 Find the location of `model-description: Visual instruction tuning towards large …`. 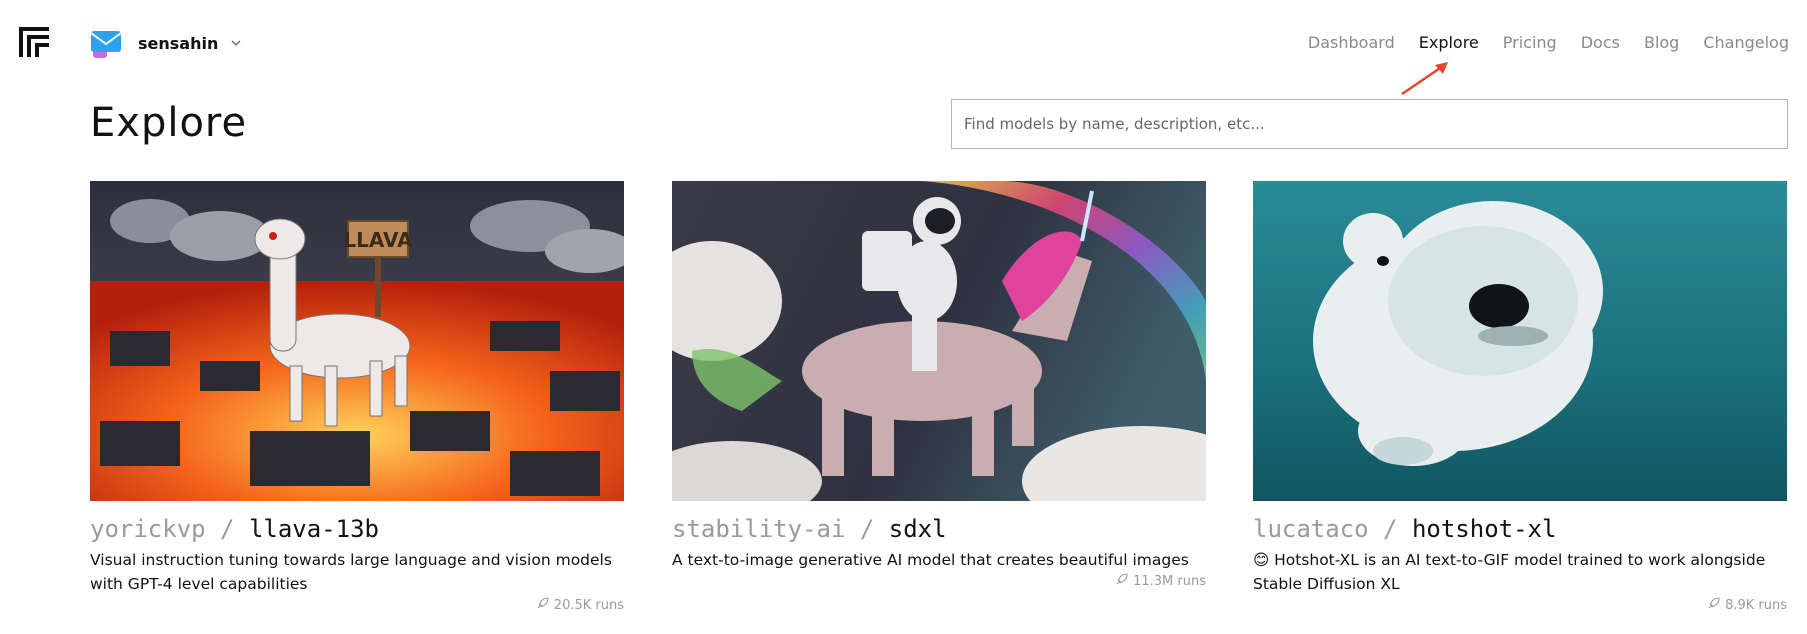

model-description: Visual instruction tuning towards large … is located at coordinates (351, 572).